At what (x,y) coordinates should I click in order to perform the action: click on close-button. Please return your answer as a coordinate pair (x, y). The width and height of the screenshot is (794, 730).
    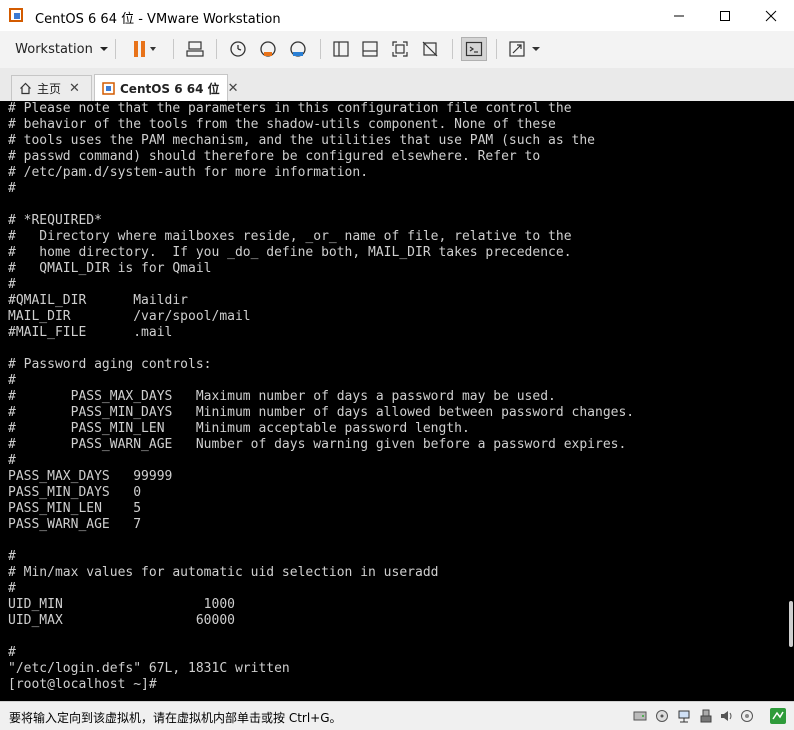
    Looking at the image, I should click on (771, 15).